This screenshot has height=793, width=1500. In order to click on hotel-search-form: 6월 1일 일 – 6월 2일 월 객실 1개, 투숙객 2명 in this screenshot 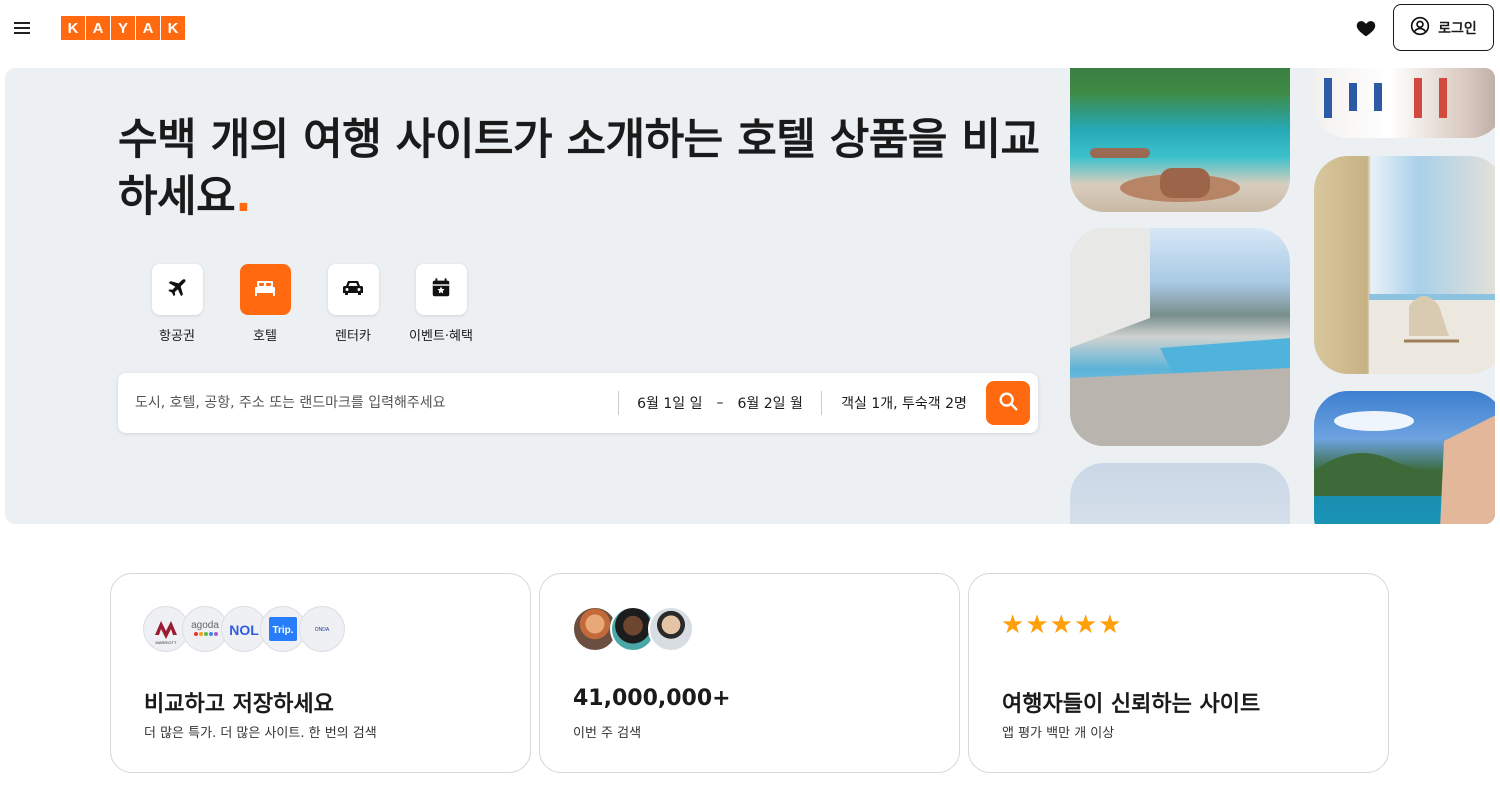, I will do `click(578, 403)`.